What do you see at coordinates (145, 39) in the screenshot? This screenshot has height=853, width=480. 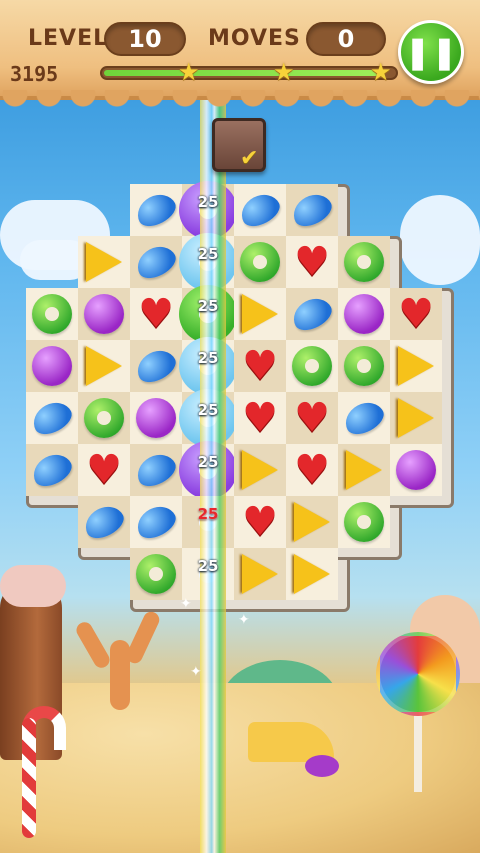 I see `level-value: 10` at bounding box center [145, 39].